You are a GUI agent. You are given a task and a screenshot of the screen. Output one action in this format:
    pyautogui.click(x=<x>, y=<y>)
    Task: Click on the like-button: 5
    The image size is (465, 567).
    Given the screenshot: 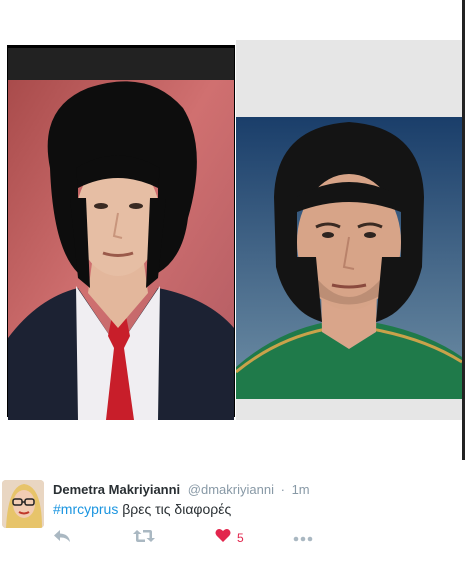 What is the action you would take?
    pyautogui.click(x=229, y=538)
    